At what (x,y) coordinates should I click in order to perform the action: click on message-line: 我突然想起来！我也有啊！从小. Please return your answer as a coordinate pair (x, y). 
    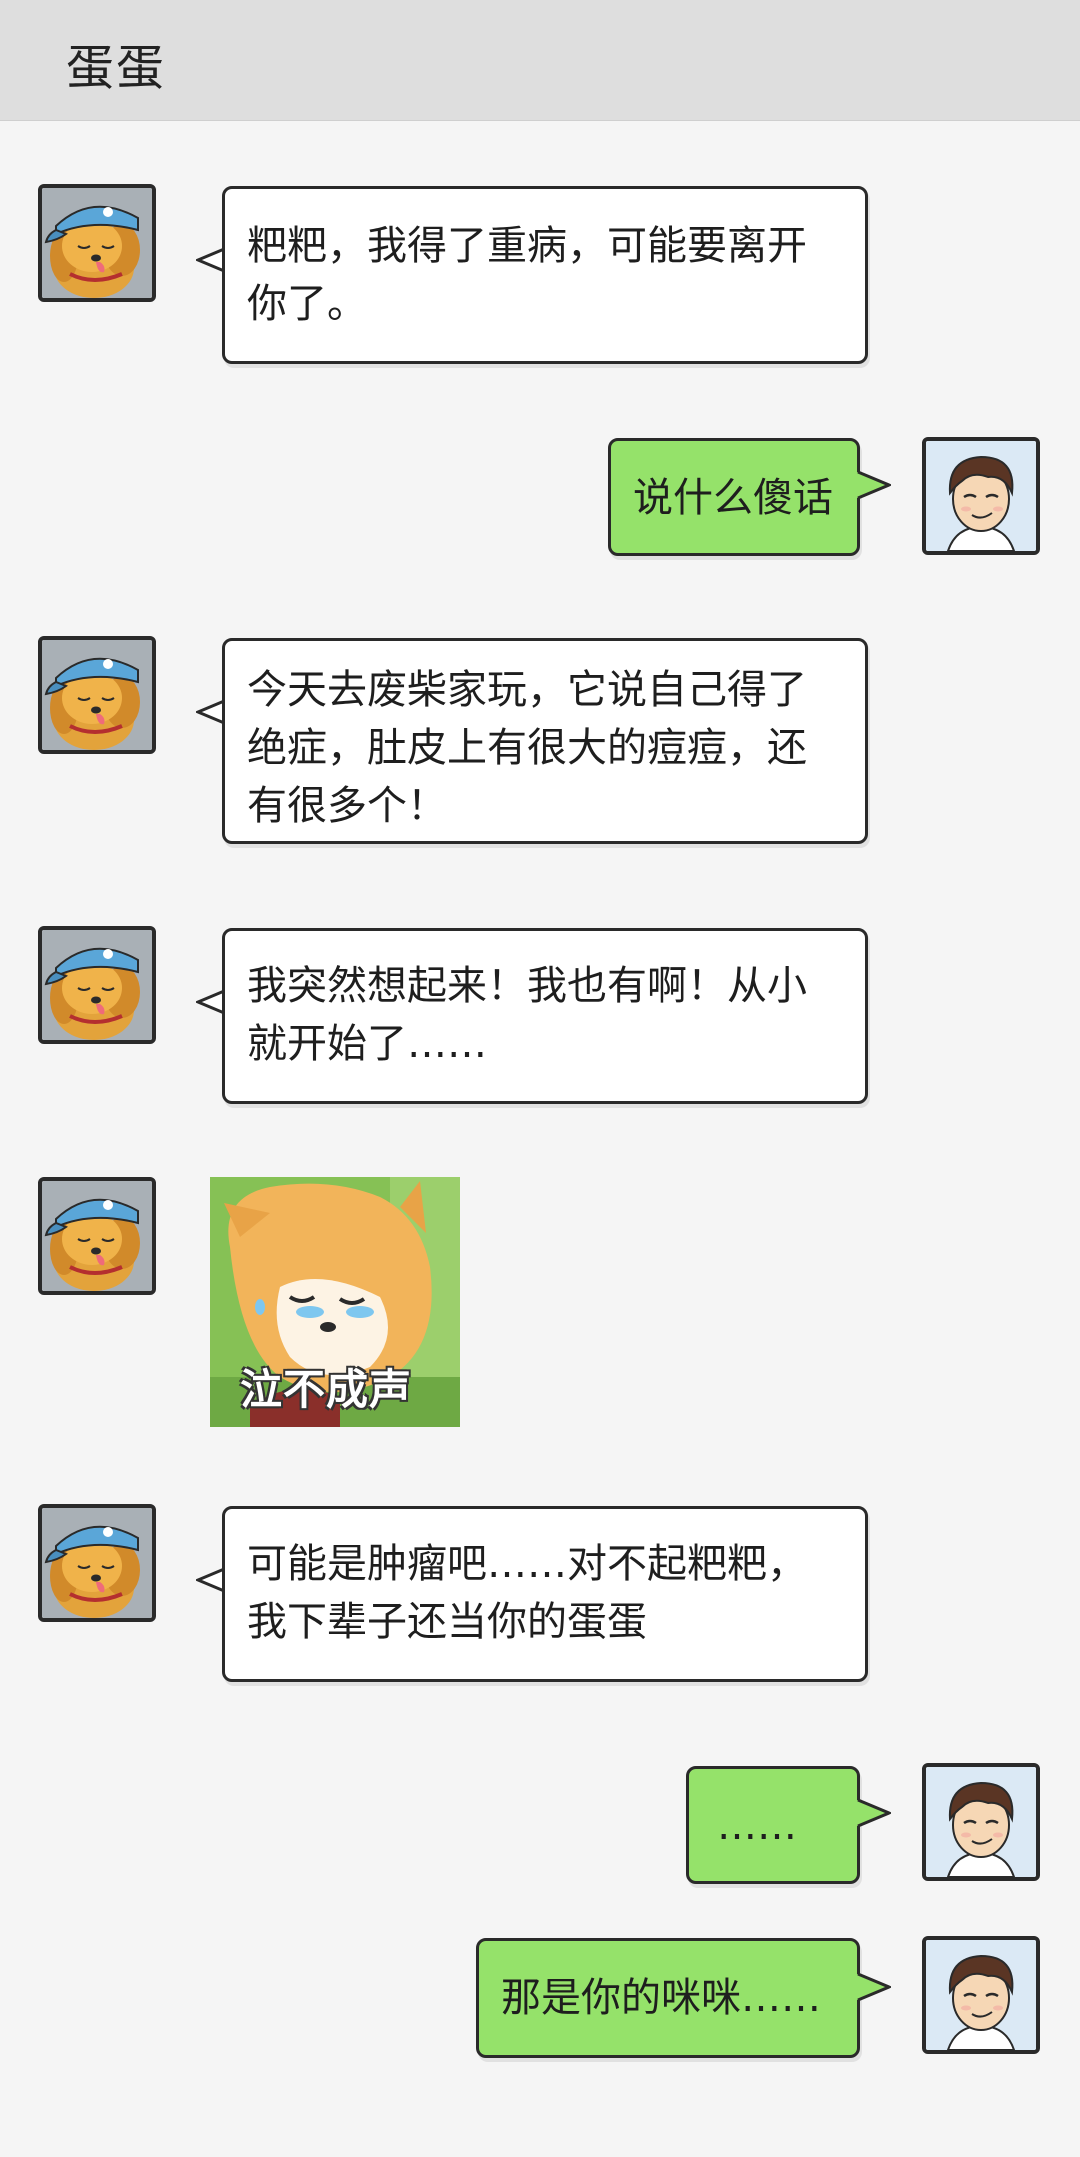
    Looking at the image, I should click on (527, 986).